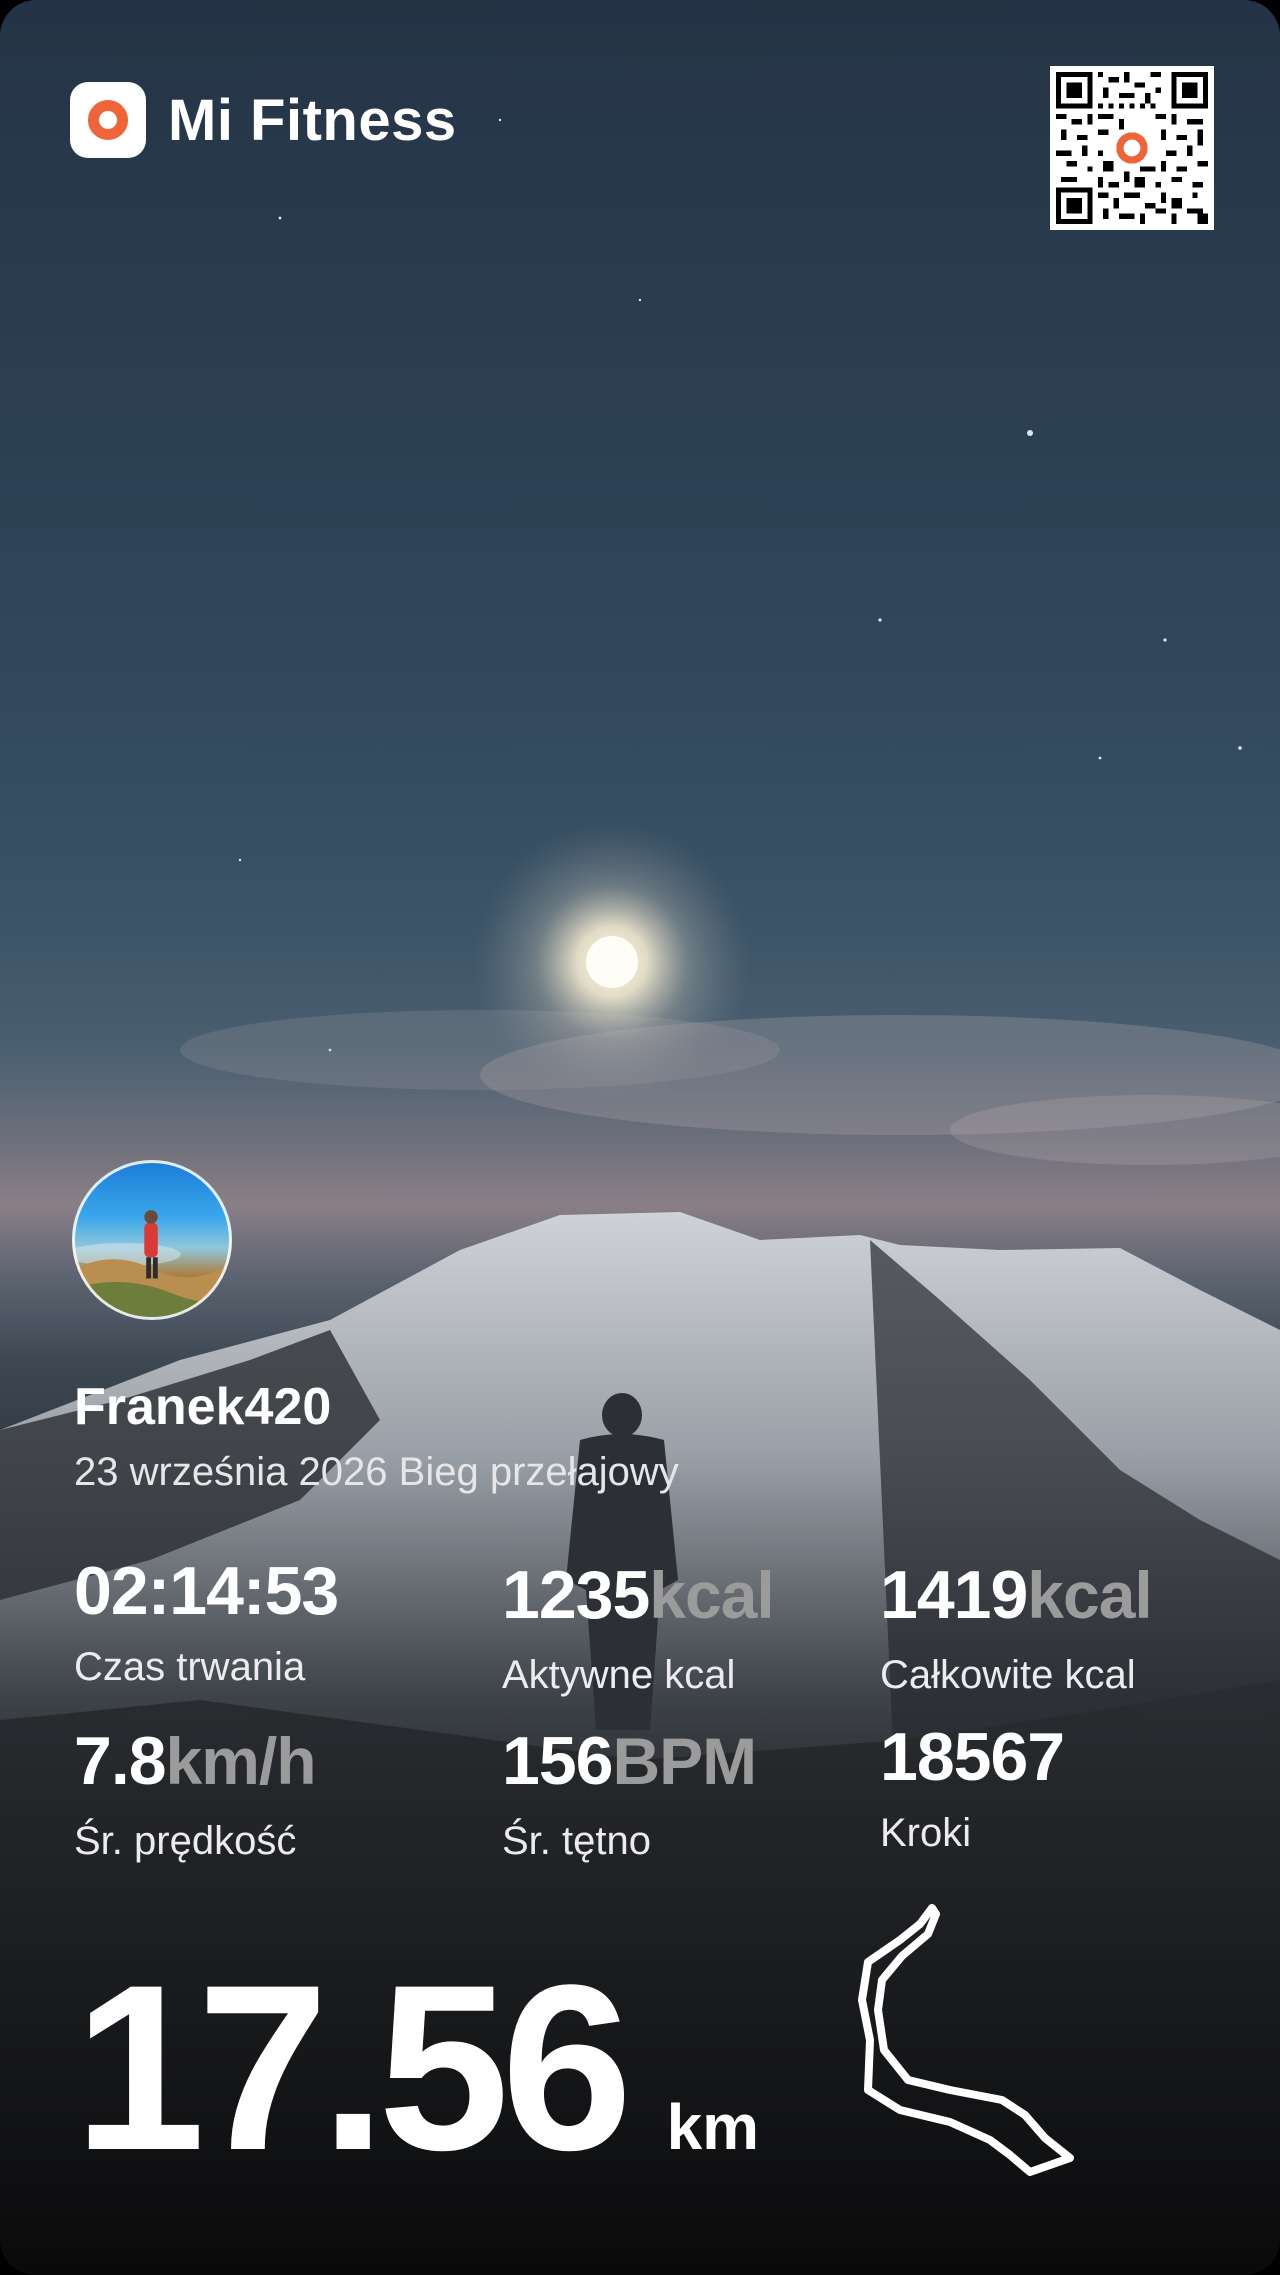  I want to click on stat-value: 7.8, so click(120, 1761).